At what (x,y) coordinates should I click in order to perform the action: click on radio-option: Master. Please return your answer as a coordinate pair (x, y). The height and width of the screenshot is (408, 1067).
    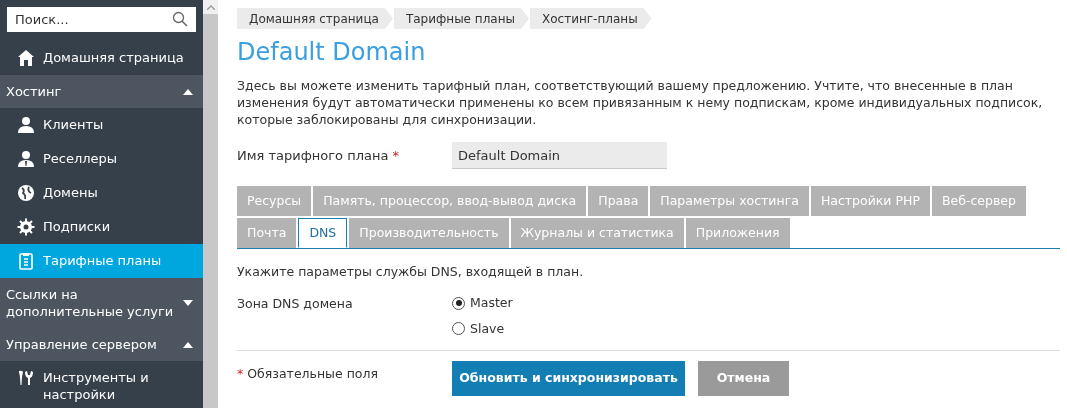
    Looking at the image, I should click on (482, 303).